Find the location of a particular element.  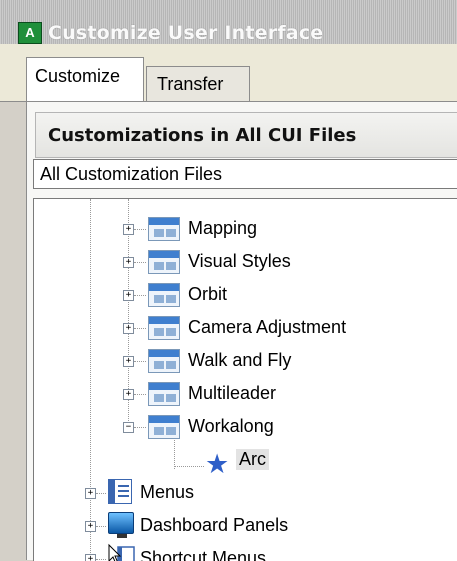

window-title: Customize User Interface is located at coordinates (186, 33).